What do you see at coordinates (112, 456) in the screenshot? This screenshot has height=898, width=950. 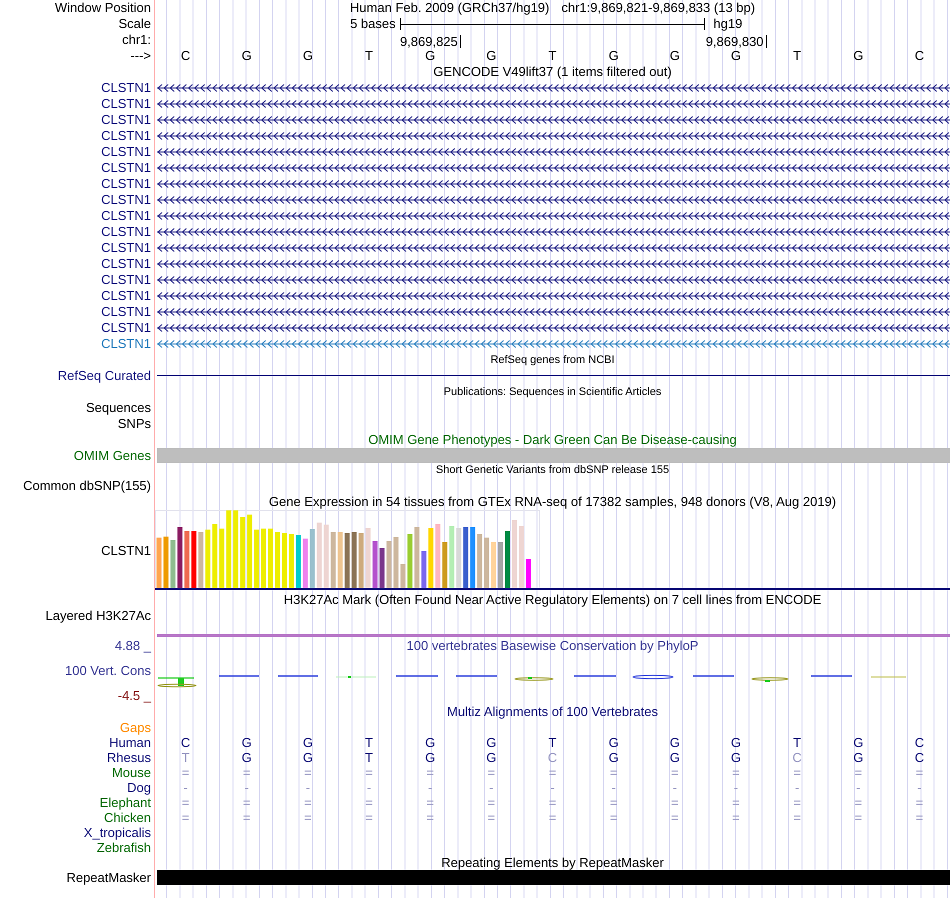 I see `track-label: OMIM Genes` at bounding box center [112, 456].